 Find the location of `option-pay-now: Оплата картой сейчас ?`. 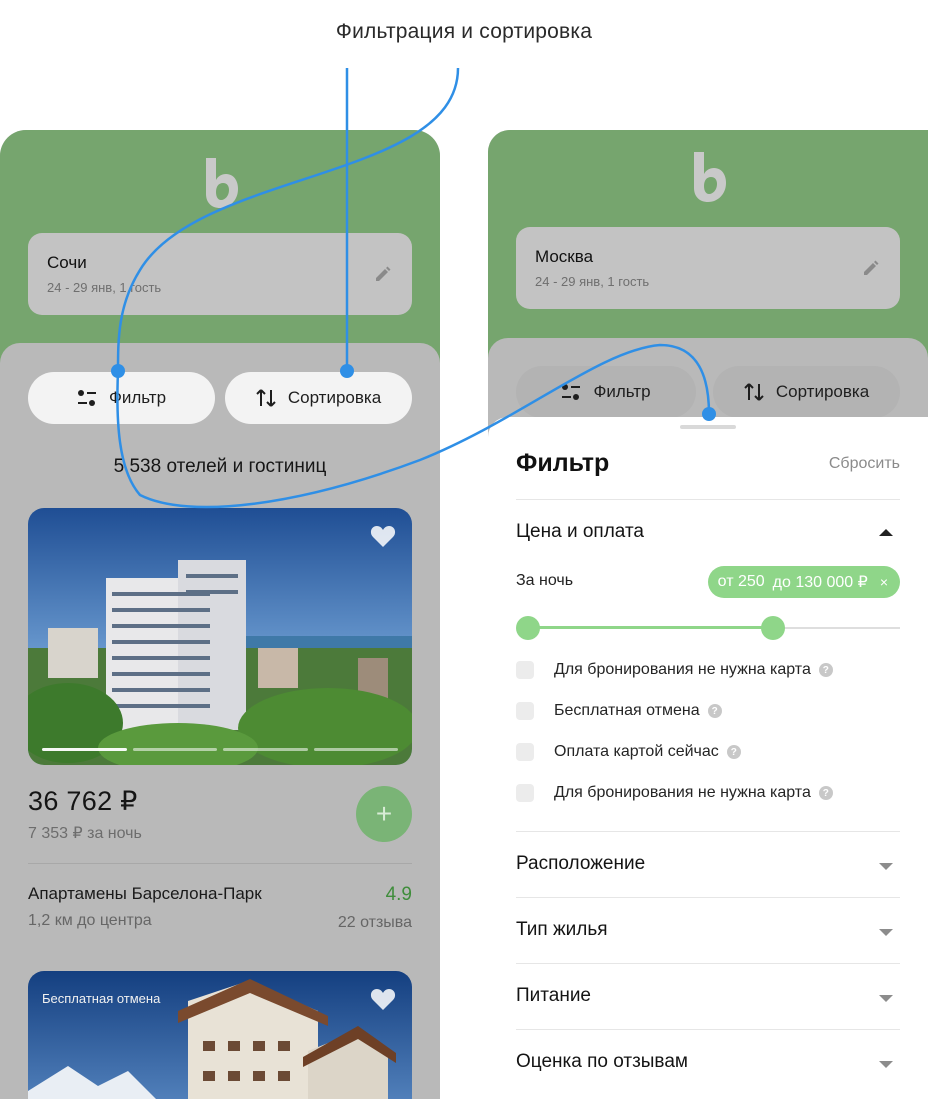

option-pay-now: Оплата картой сейчас ? is located at coordinates (628, 752).